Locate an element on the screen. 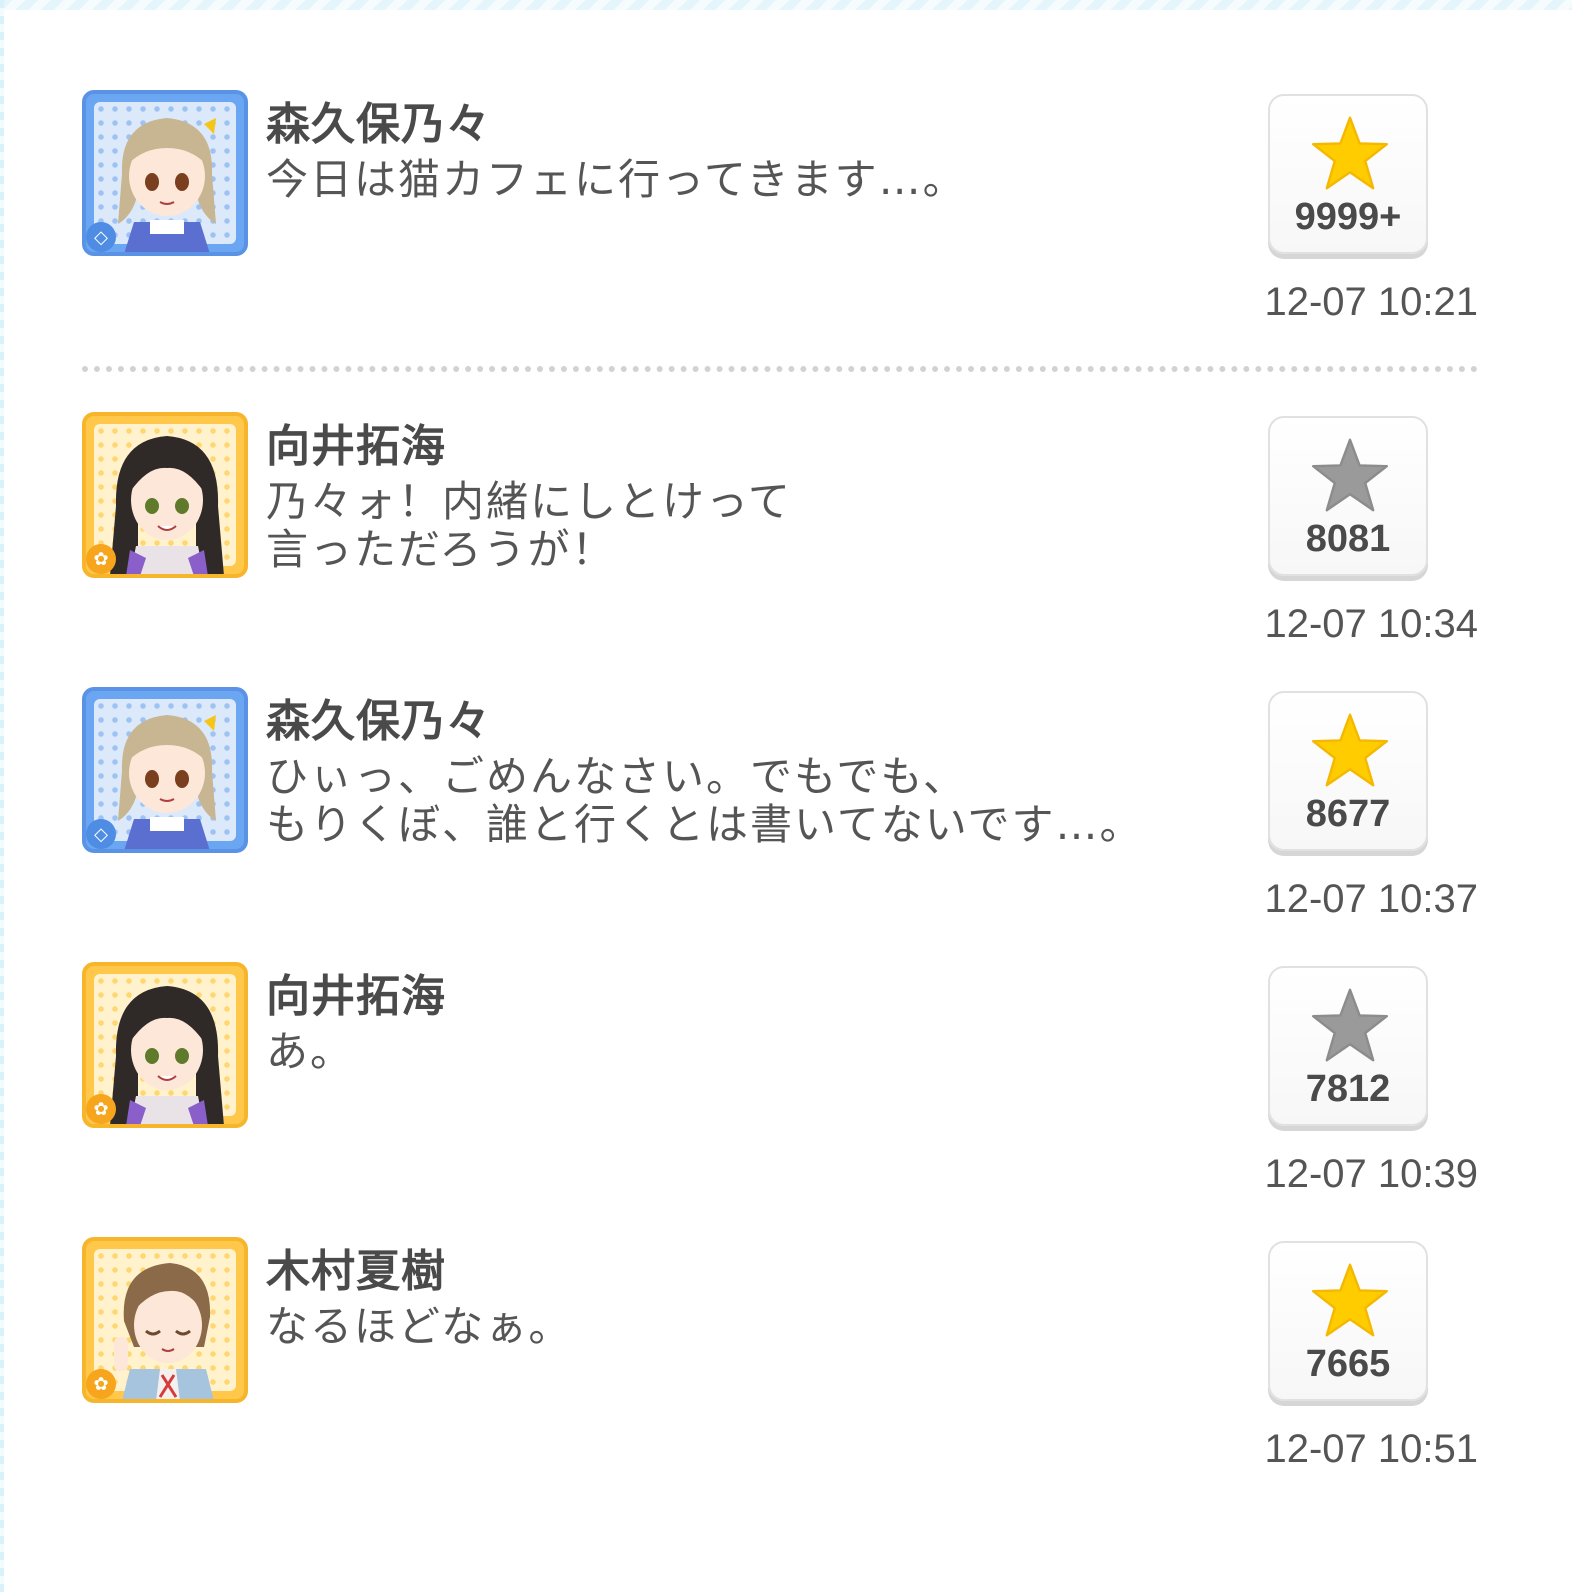 The height and width of the screenshot is (1592, 1572). like-button: 9999+ is located at coordinates (1348, 174).